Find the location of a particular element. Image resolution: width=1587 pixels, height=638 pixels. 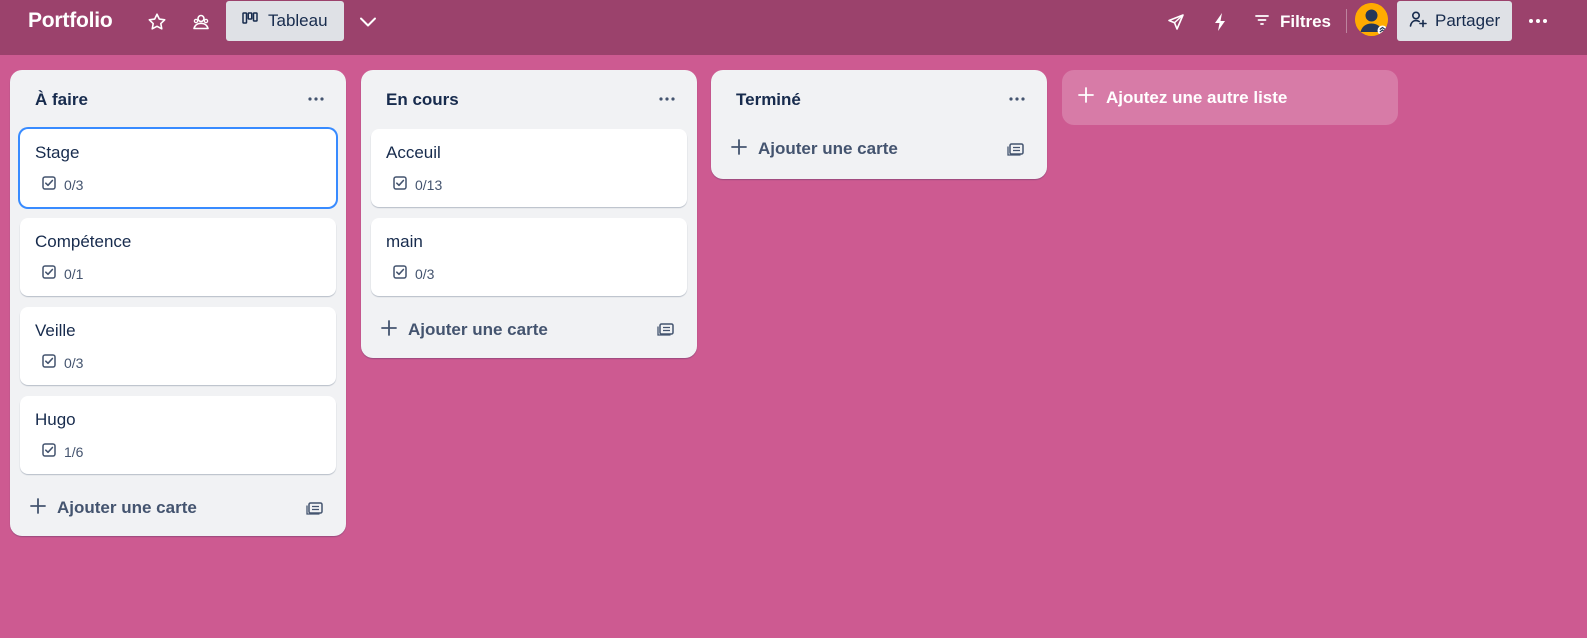

card-title: Compétence is located at coordinates (83, 241).